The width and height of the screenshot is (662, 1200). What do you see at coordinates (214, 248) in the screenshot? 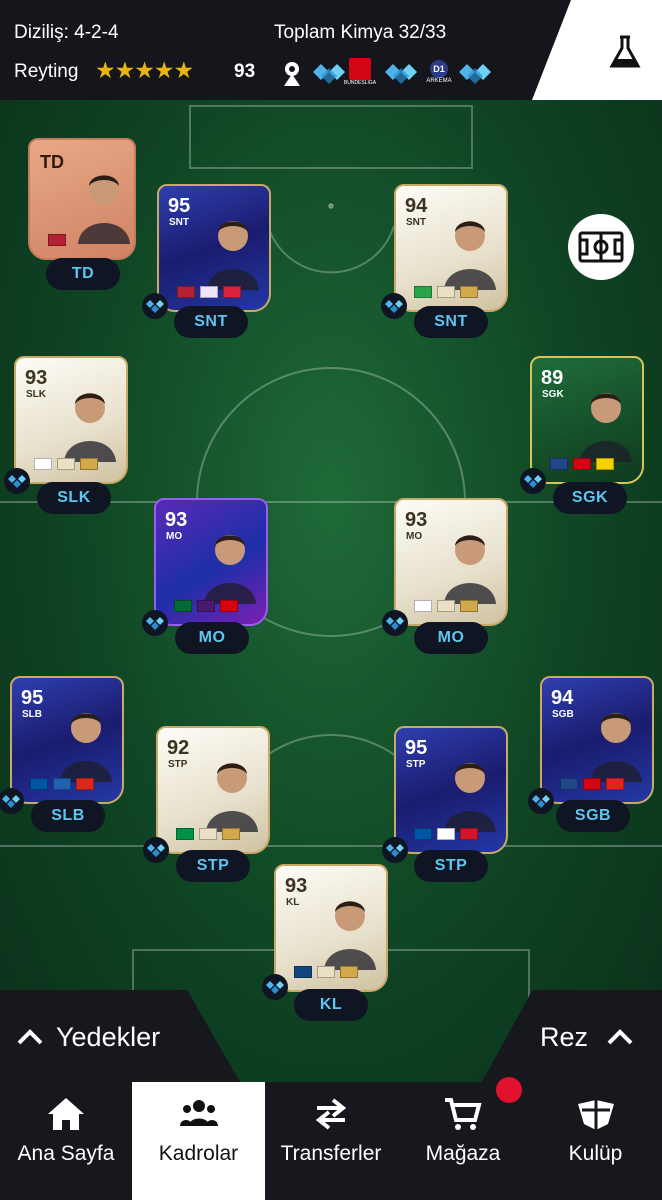
I see `player-card-snt-left: 95 SNT` at bounding box center [214, 248].